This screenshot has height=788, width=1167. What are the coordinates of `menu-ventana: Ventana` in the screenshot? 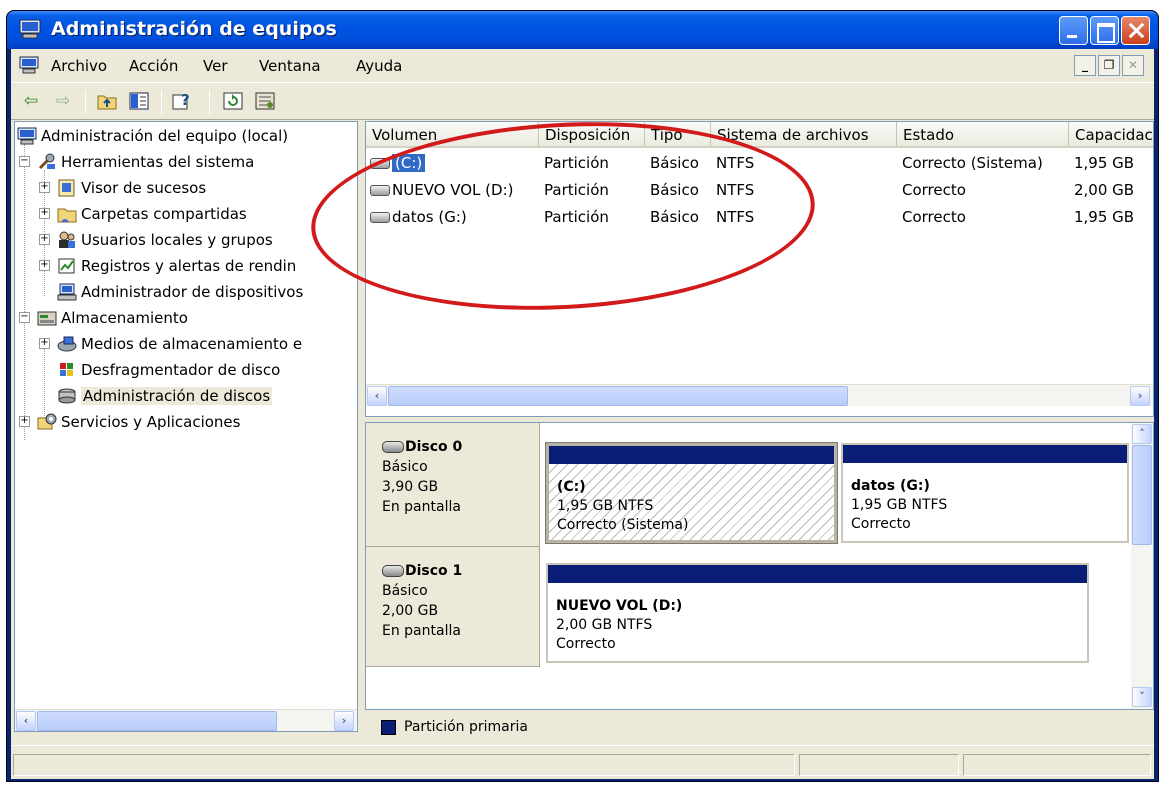 It's located at (290, 66).